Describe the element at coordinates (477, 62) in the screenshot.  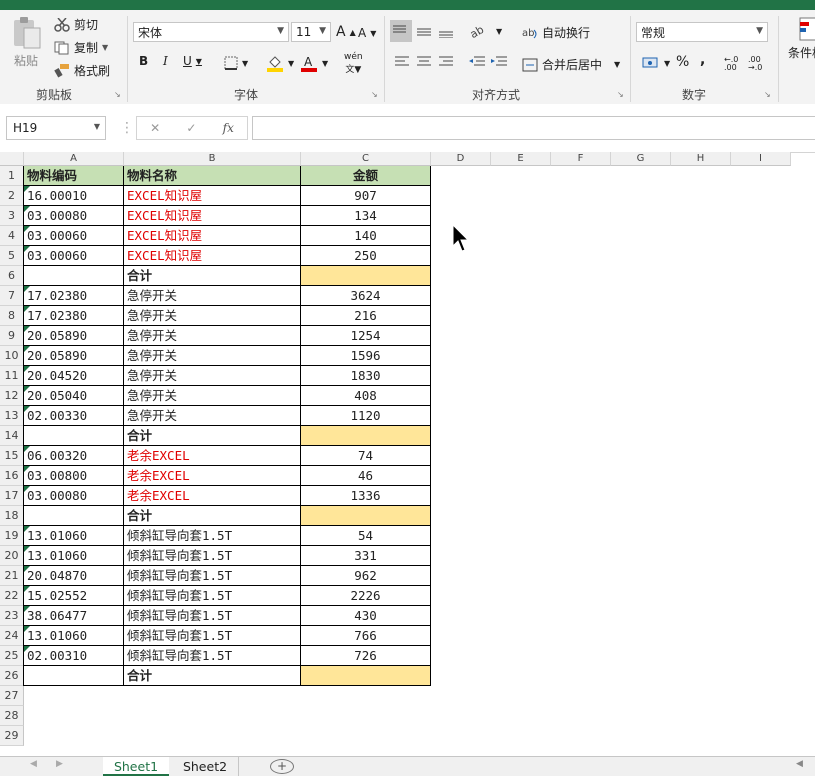
I see `decrease-indent-button` at that location.